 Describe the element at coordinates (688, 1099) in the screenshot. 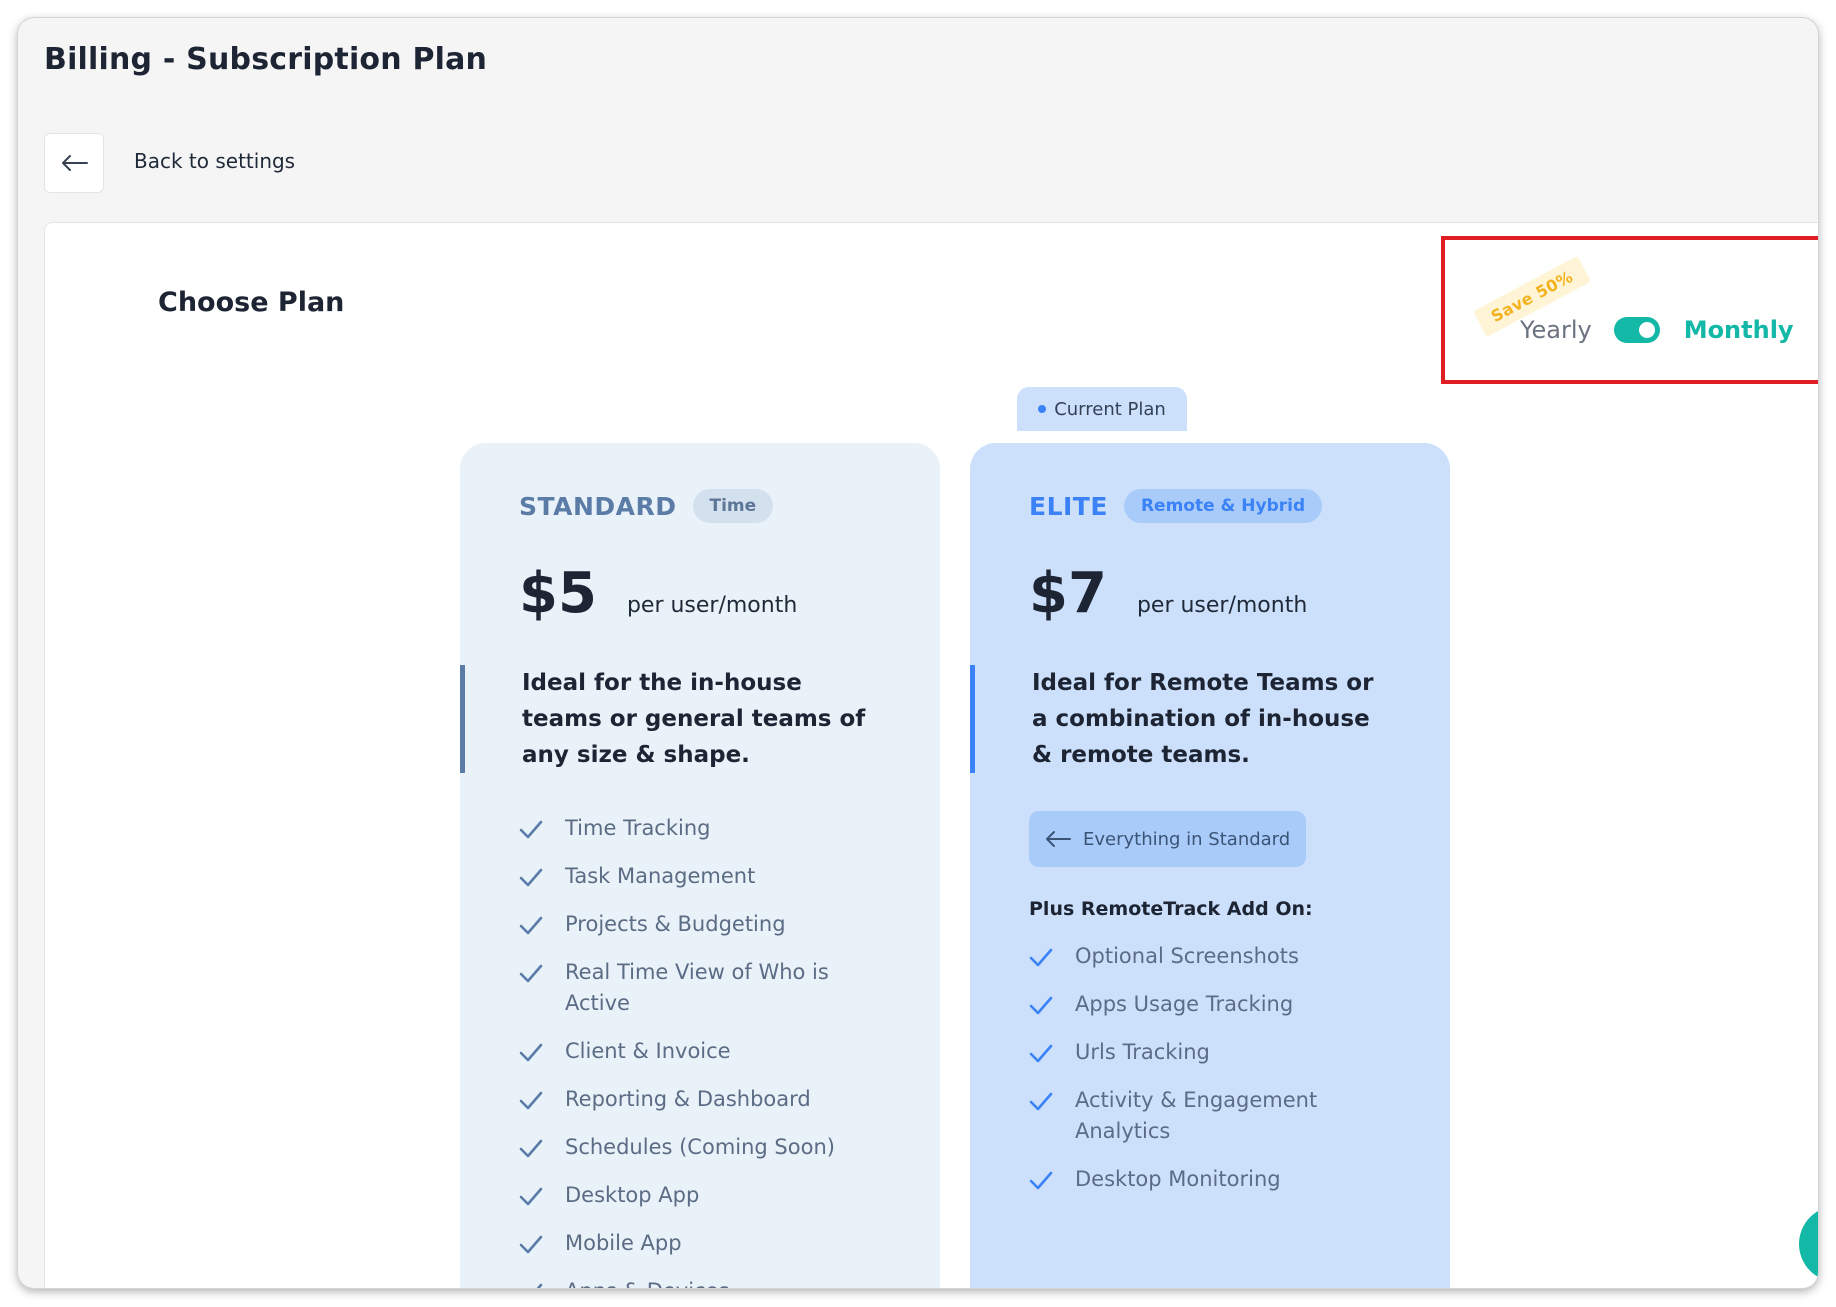

I see `feature-label: Reporting & Dashboard` at that location.